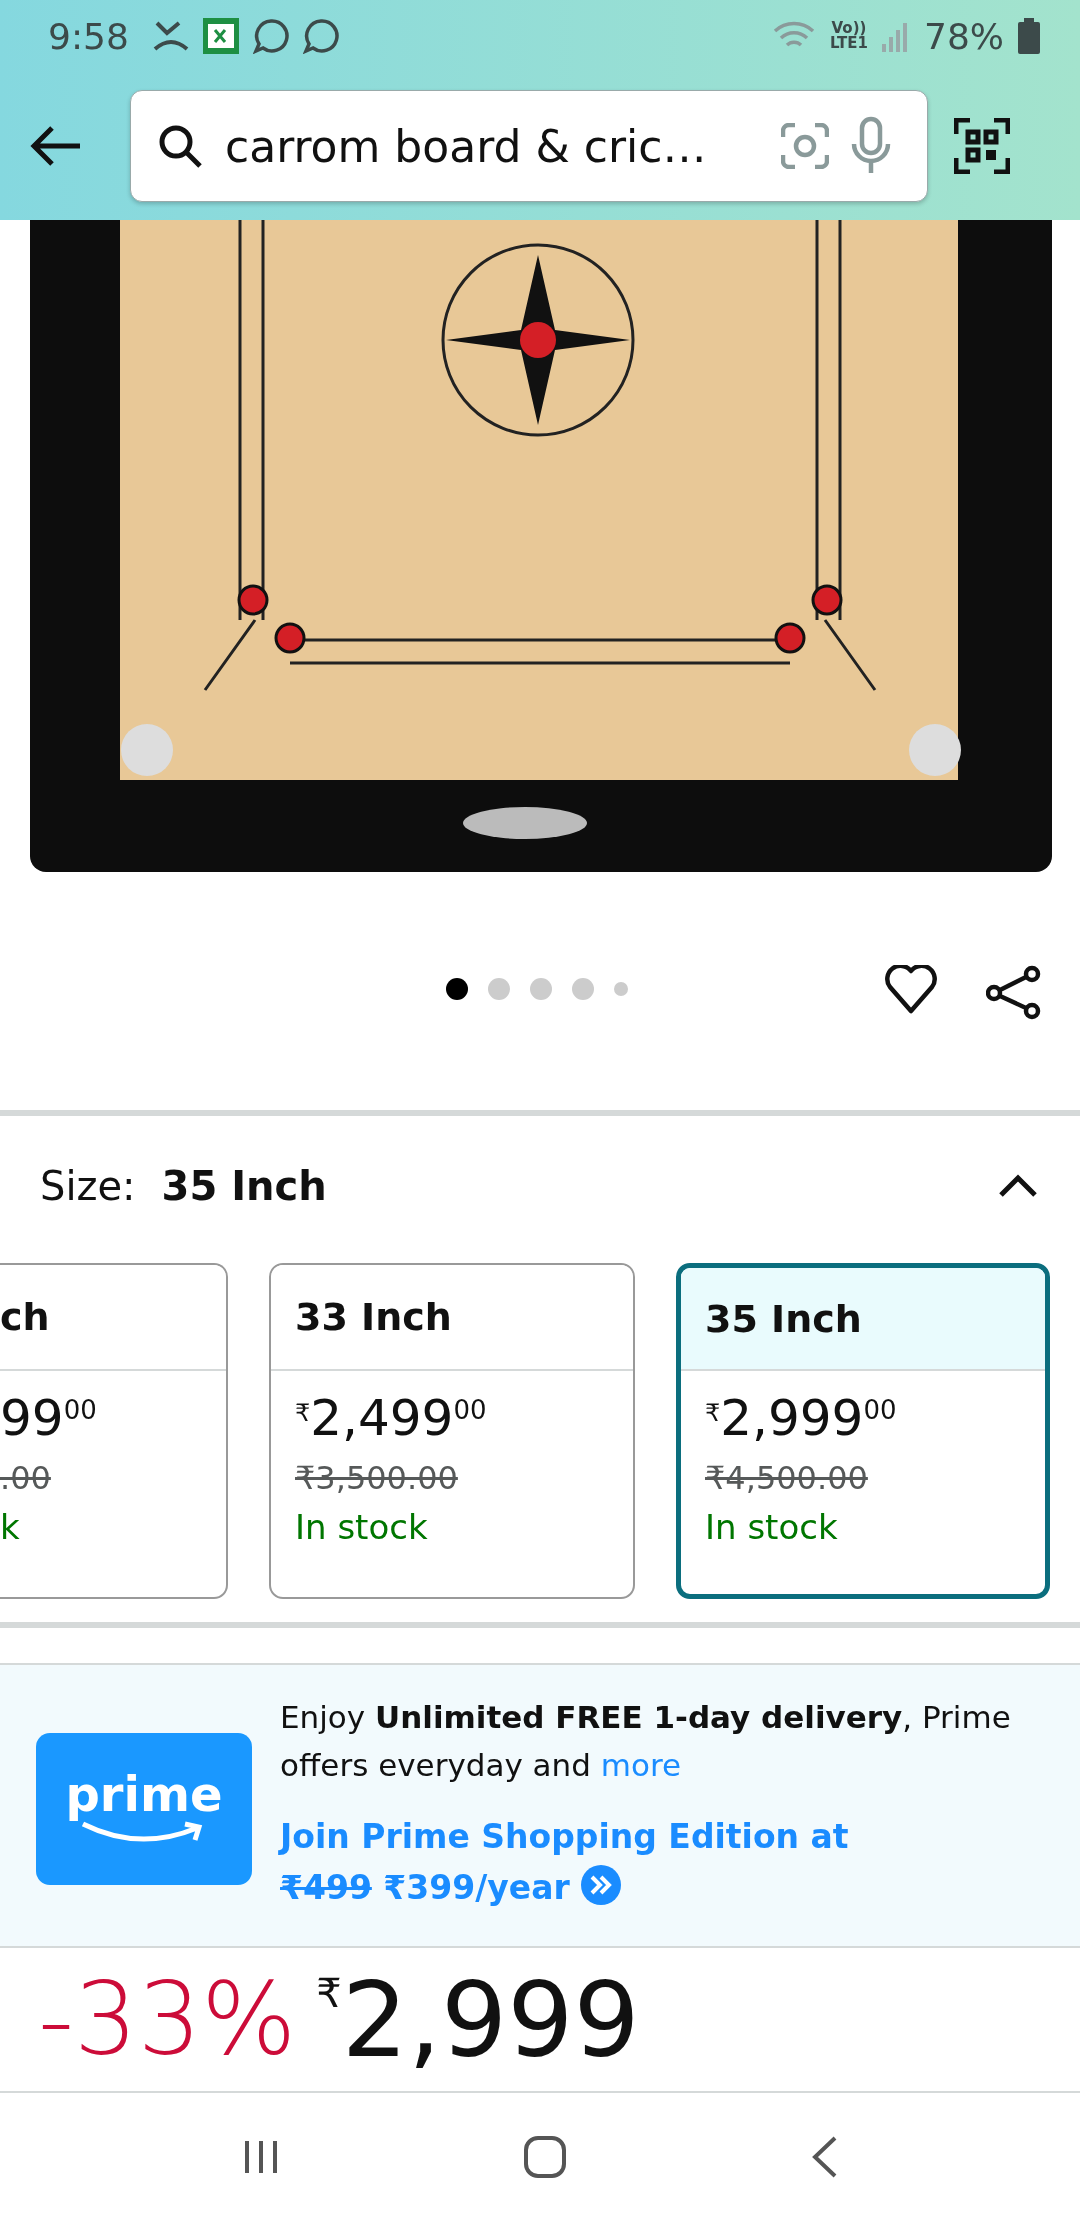  What do you see at coordinates (220, 36) in the screenshot?
I see `spreadsheet-icon` at bounding box center [220, 36].